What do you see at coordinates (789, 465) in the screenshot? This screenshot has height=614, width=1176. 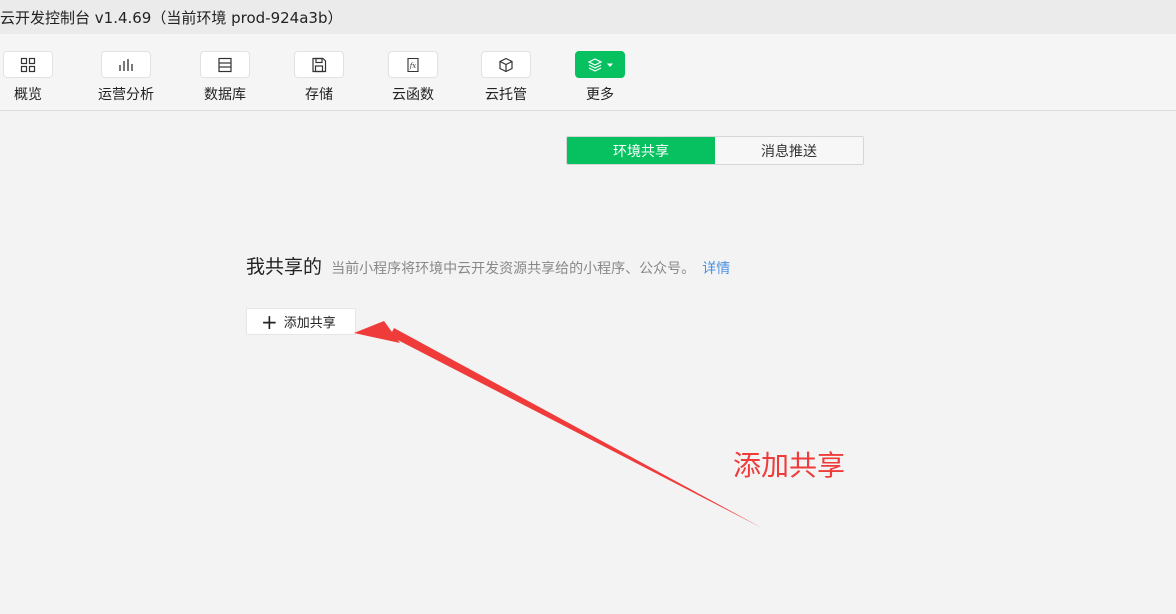 I see `annotation-label: 添加共享` at bounding box center [789, 465].